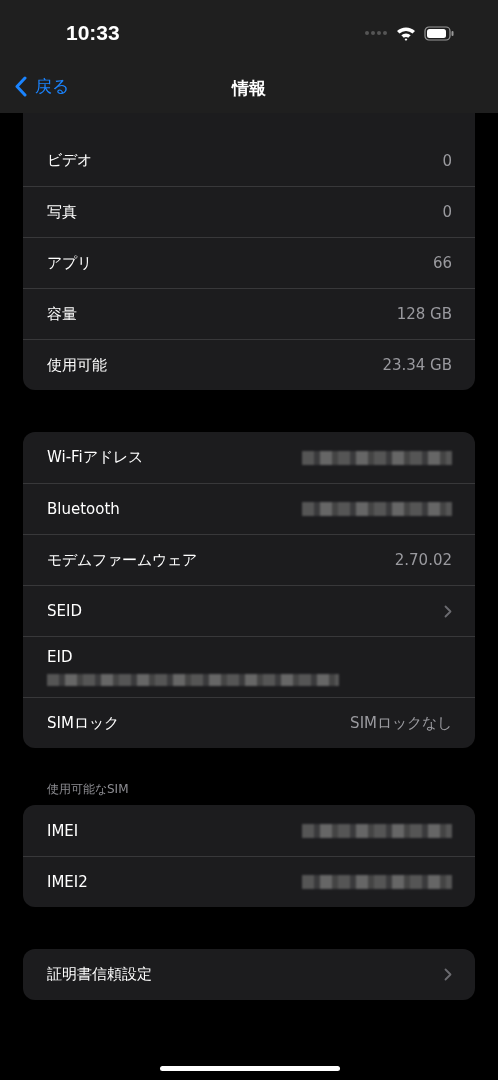 The image size is (498, 1080). I want to click on row-label: SIMロック, so click(83, 723).